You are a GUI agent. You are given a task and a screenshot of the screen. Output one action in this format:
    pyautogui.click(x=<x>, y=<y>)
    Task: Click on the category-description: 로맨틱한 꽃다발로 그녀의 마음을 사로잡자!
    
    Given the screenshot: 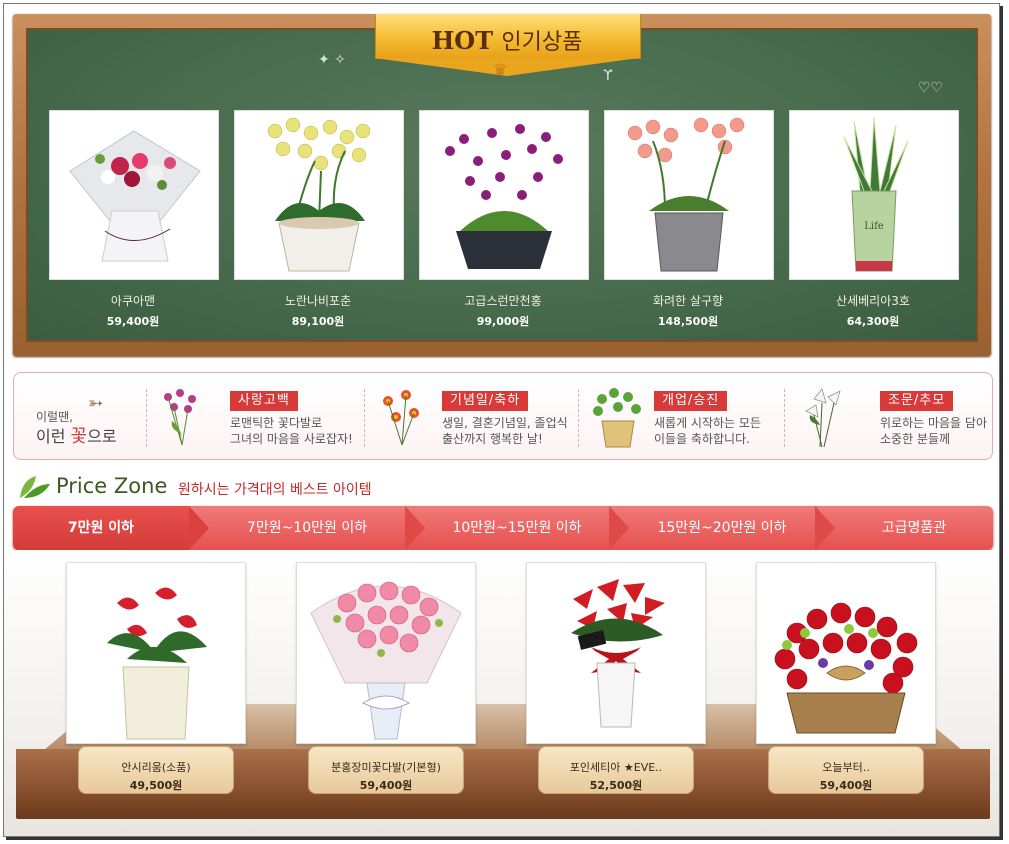 What is the action you would take?
    pyautogui.click(x=291, y=431)
    